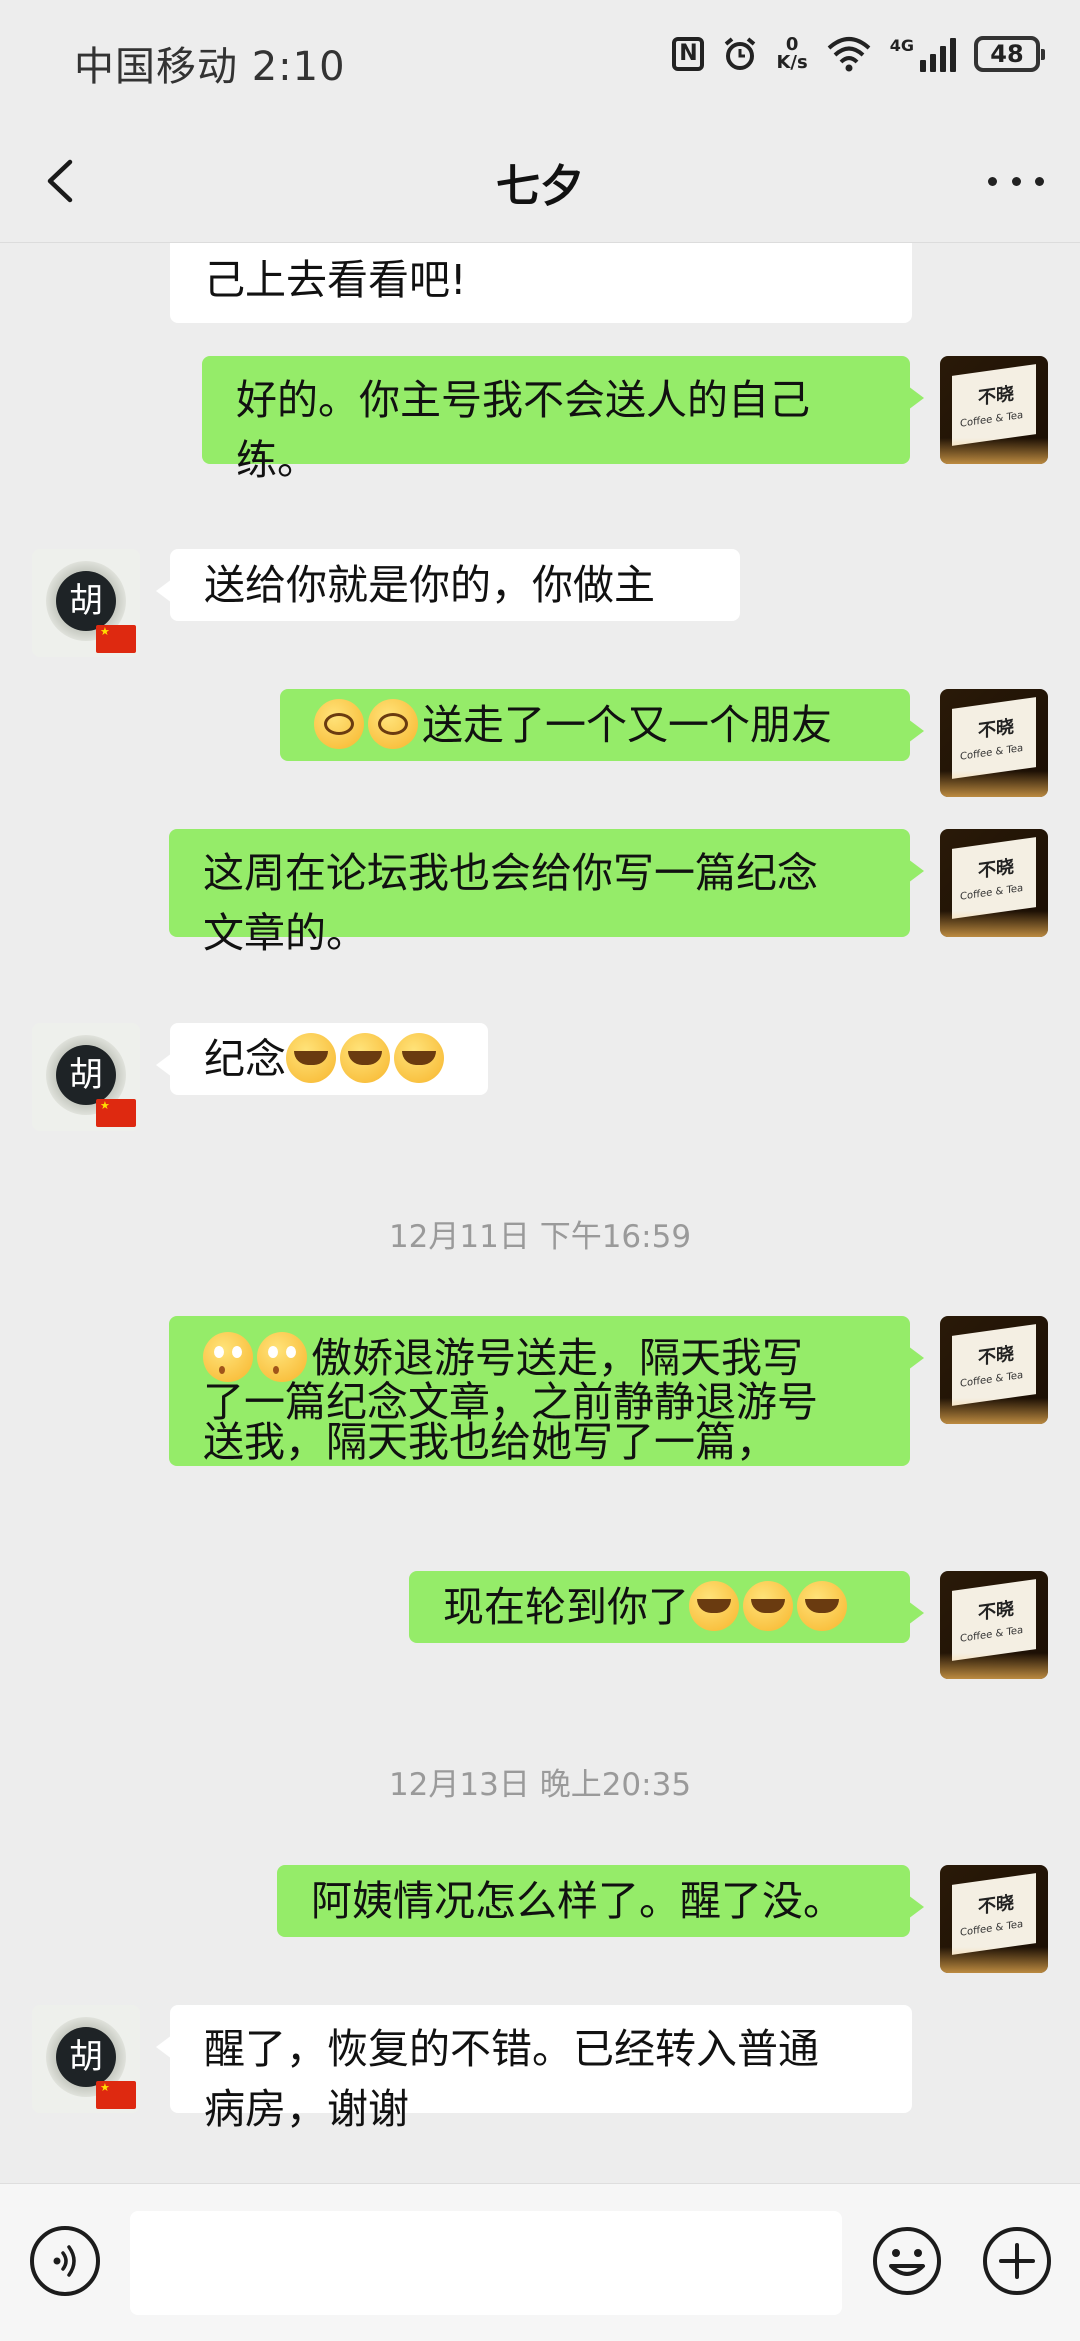  Describe the element at coordinates (429, 585) in the screenshot. I see `message-text: 送给你就是你的，你做主` at that location.